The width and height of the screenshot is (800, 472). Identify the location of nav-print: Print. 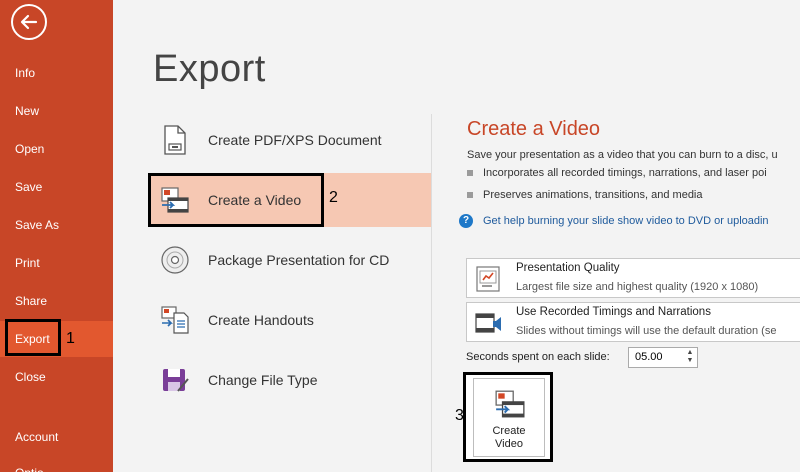
(56, 263).